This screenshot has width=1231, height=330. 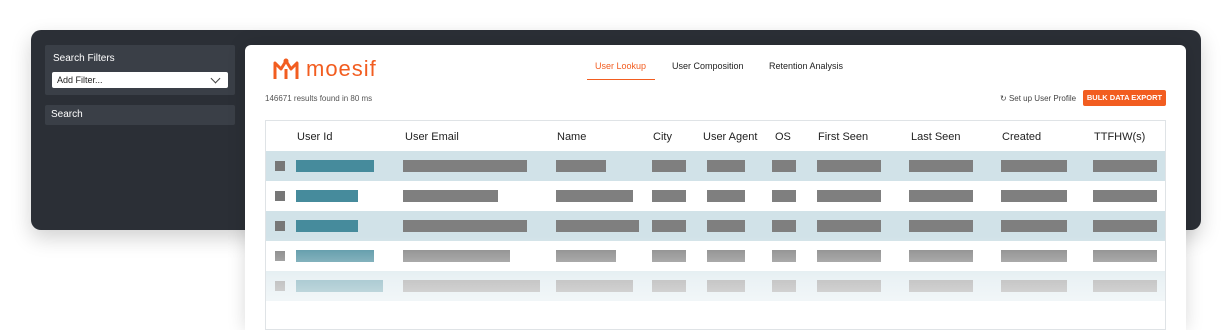 What do you see at coordinates (571, 137) in the screenshot?
I see `column-header-name: Name` at bounding box center [571, 137].